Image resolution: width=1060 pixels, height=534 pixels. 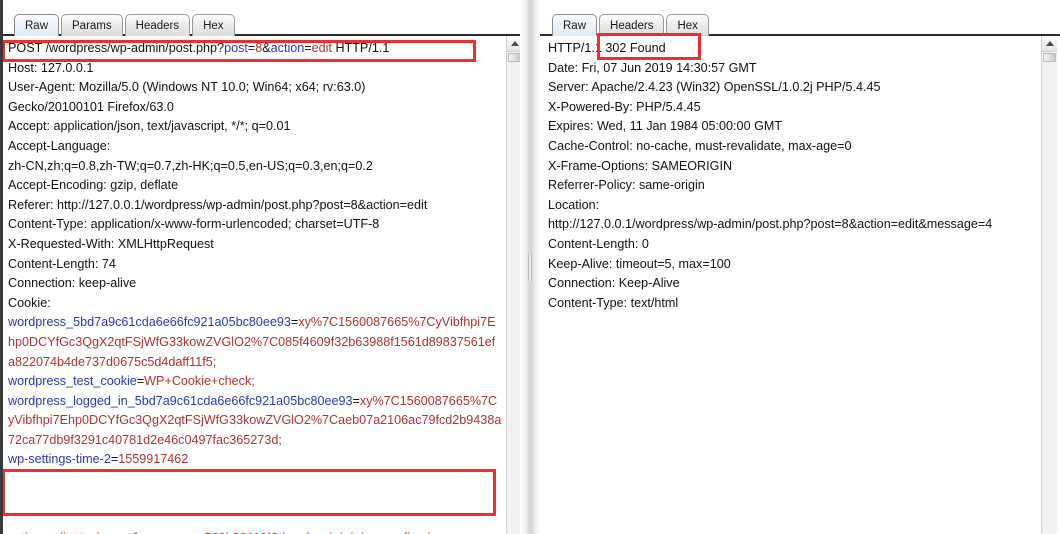 What do you see at coordinates (574, 204) in the screenshot?
I see `response-header-text: Location:` at bounding box center [574, 204].